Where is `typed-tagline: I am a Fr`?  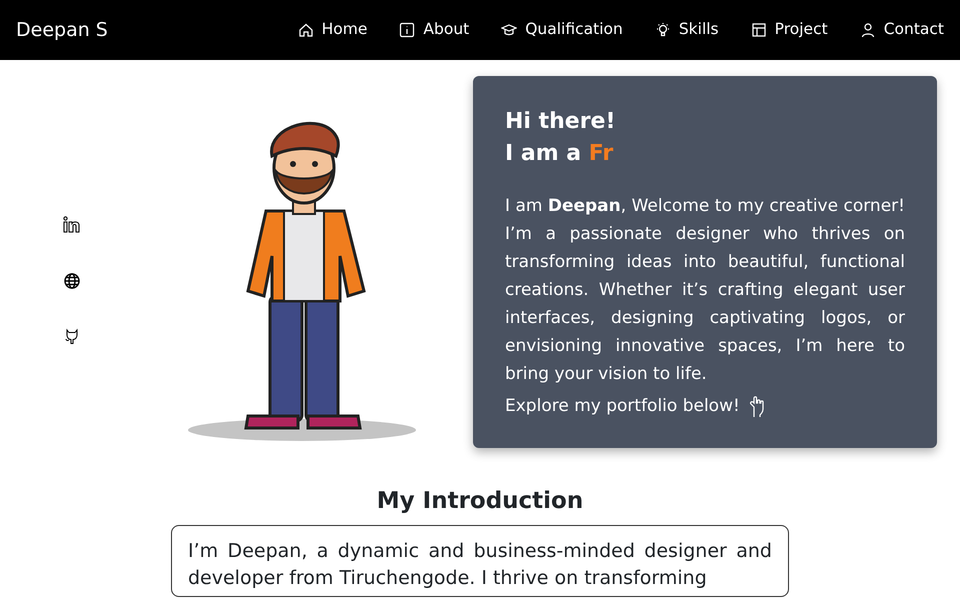 typed-tagline: I am a Fr is located at coordinates (559, 154).